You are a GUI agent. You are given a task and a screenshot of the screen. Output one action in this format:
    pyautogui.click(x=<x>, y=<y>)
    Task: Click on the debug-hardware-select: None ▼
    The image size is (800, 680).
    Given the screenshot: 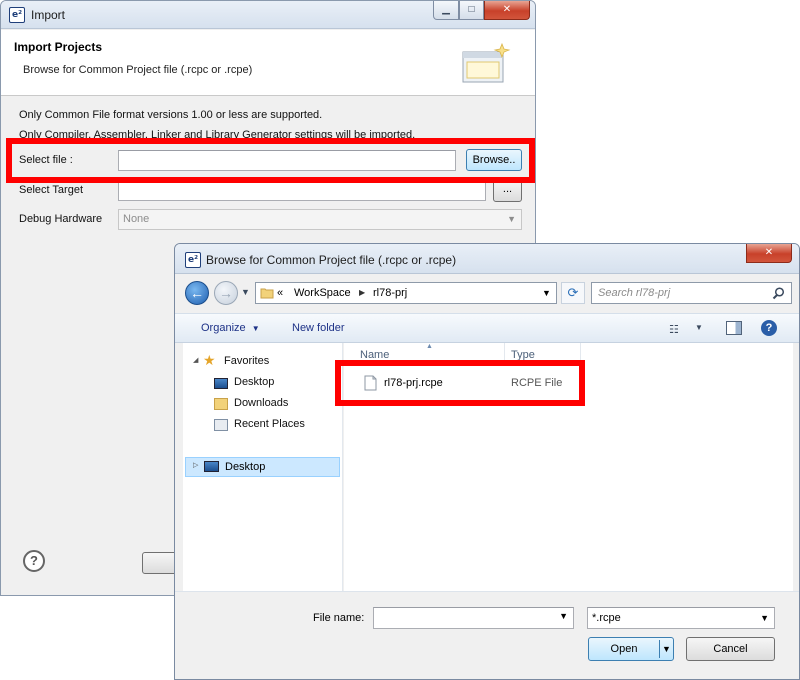 What is the action you would take?
    pyautogui.click(x=320, y=219)
    